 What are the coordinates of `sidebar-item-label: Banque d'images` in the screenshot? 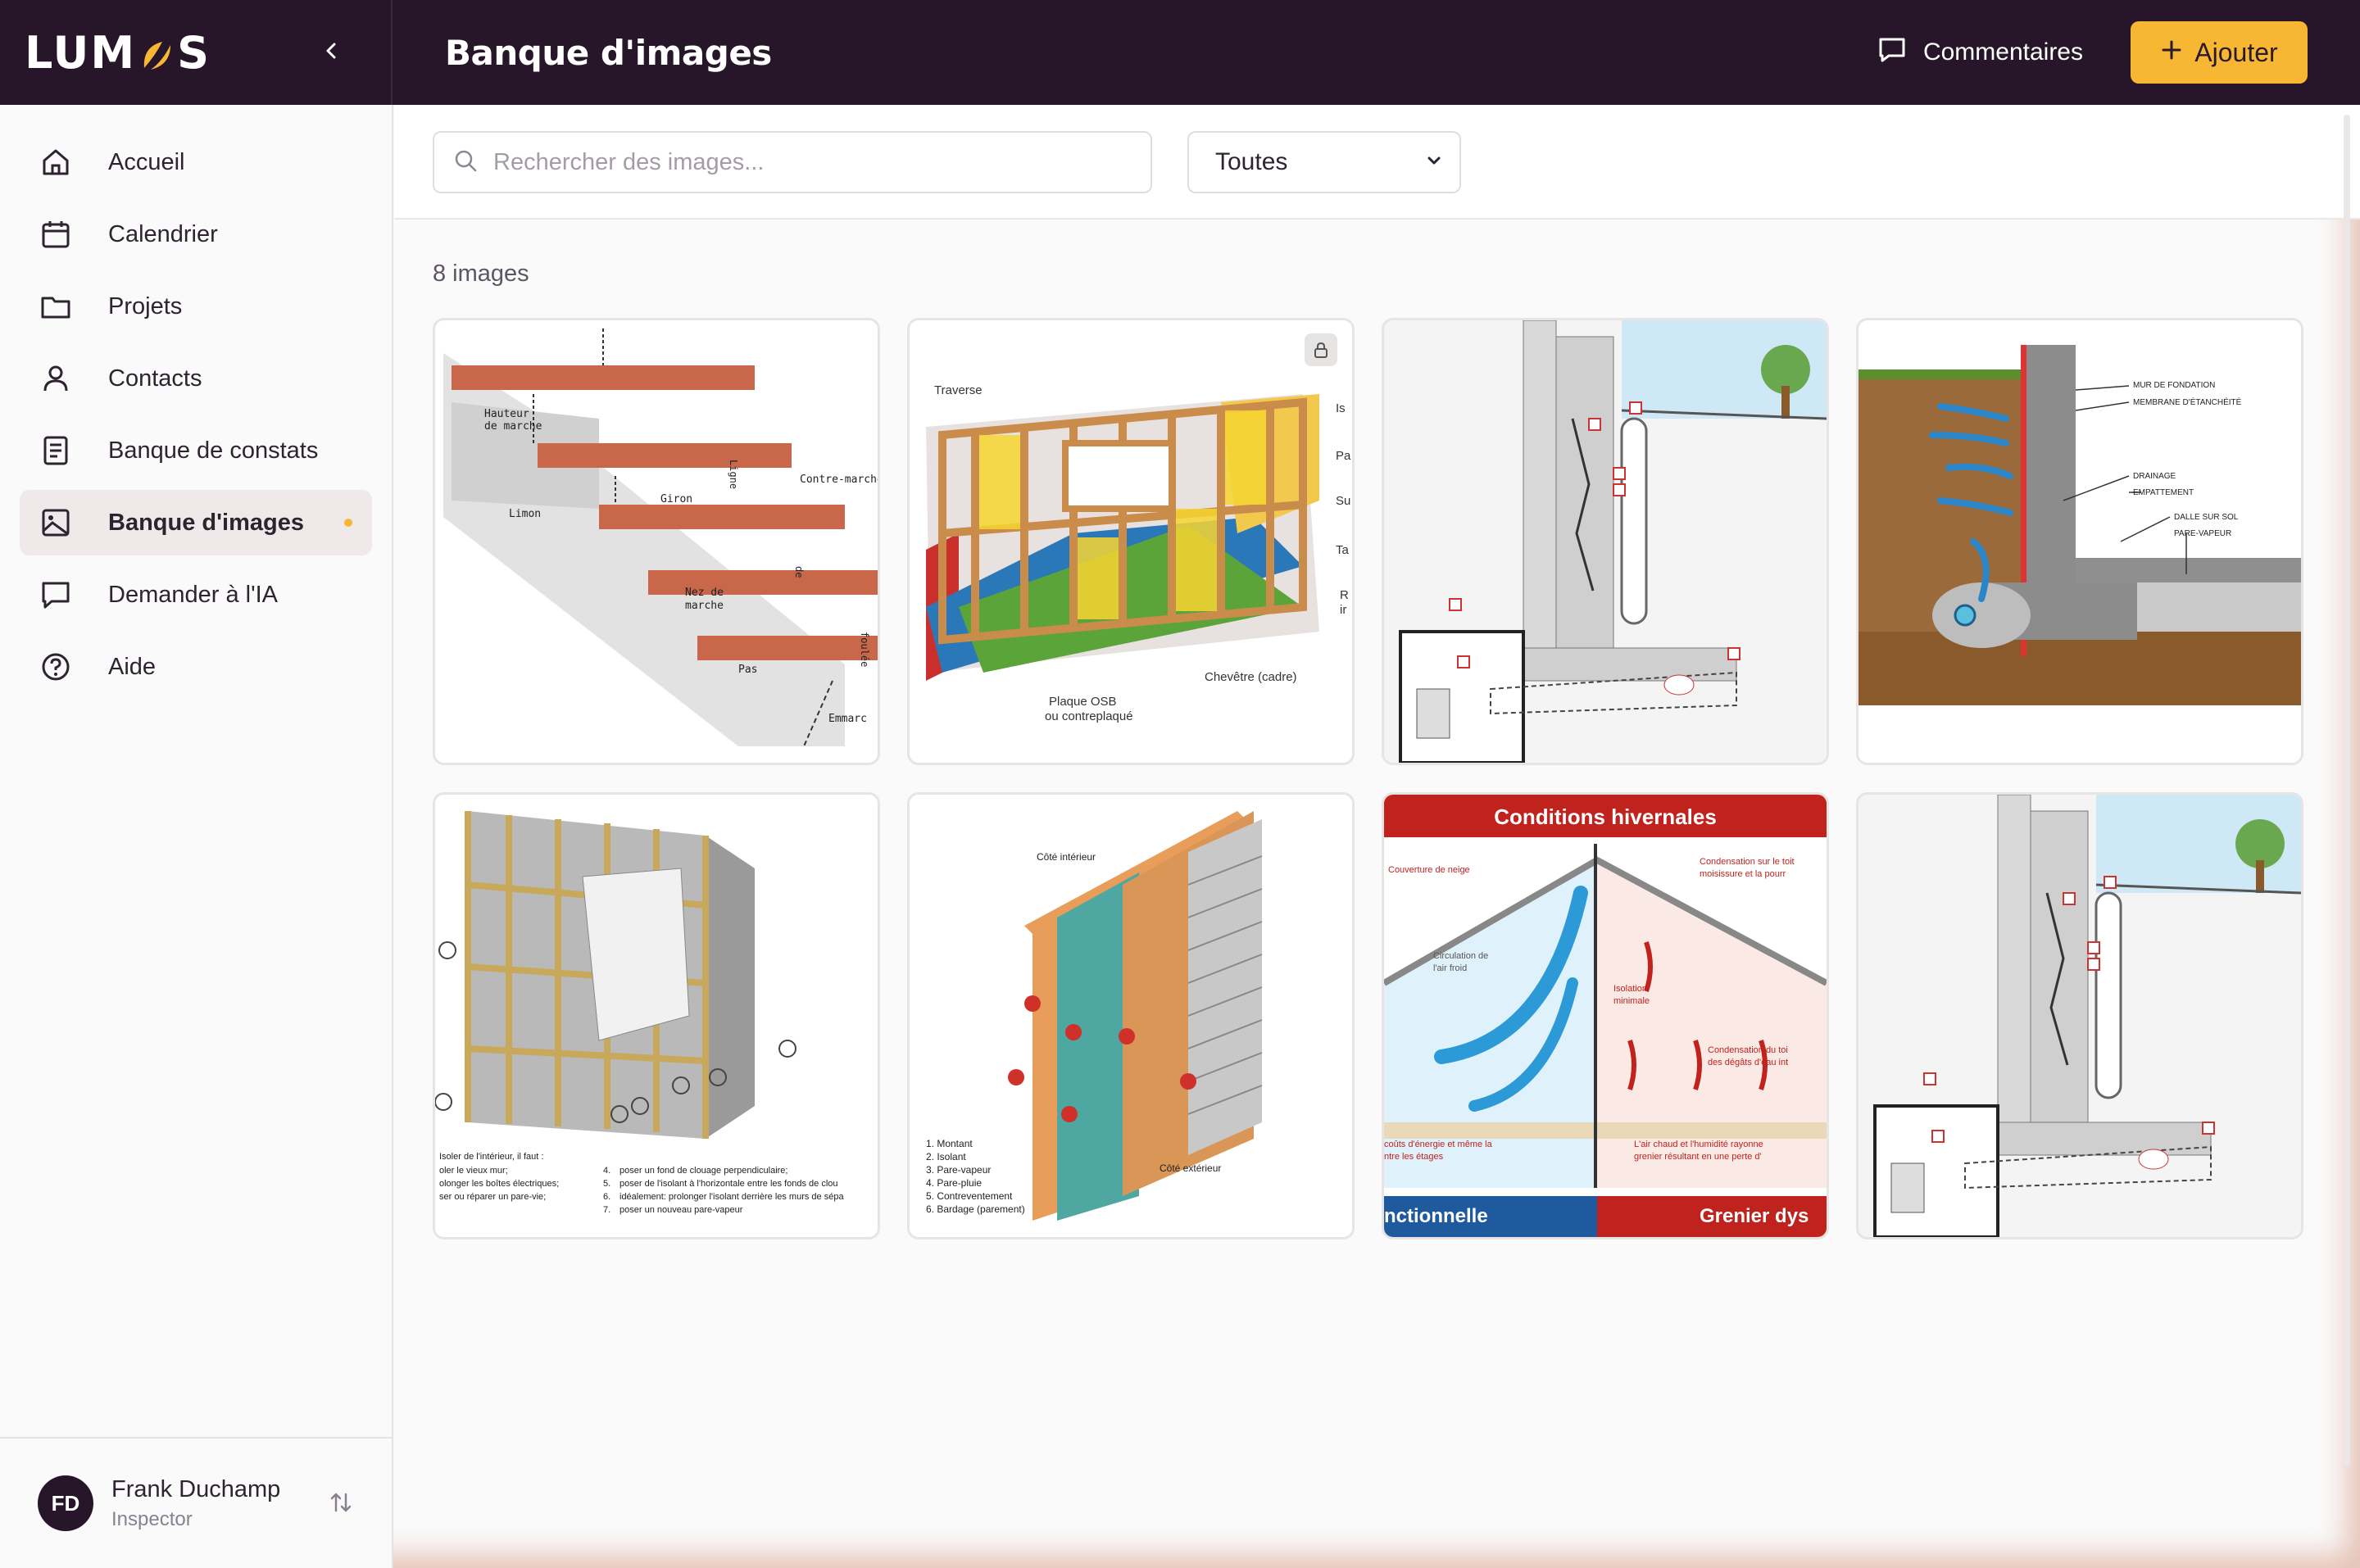 It's located at (206, 522).